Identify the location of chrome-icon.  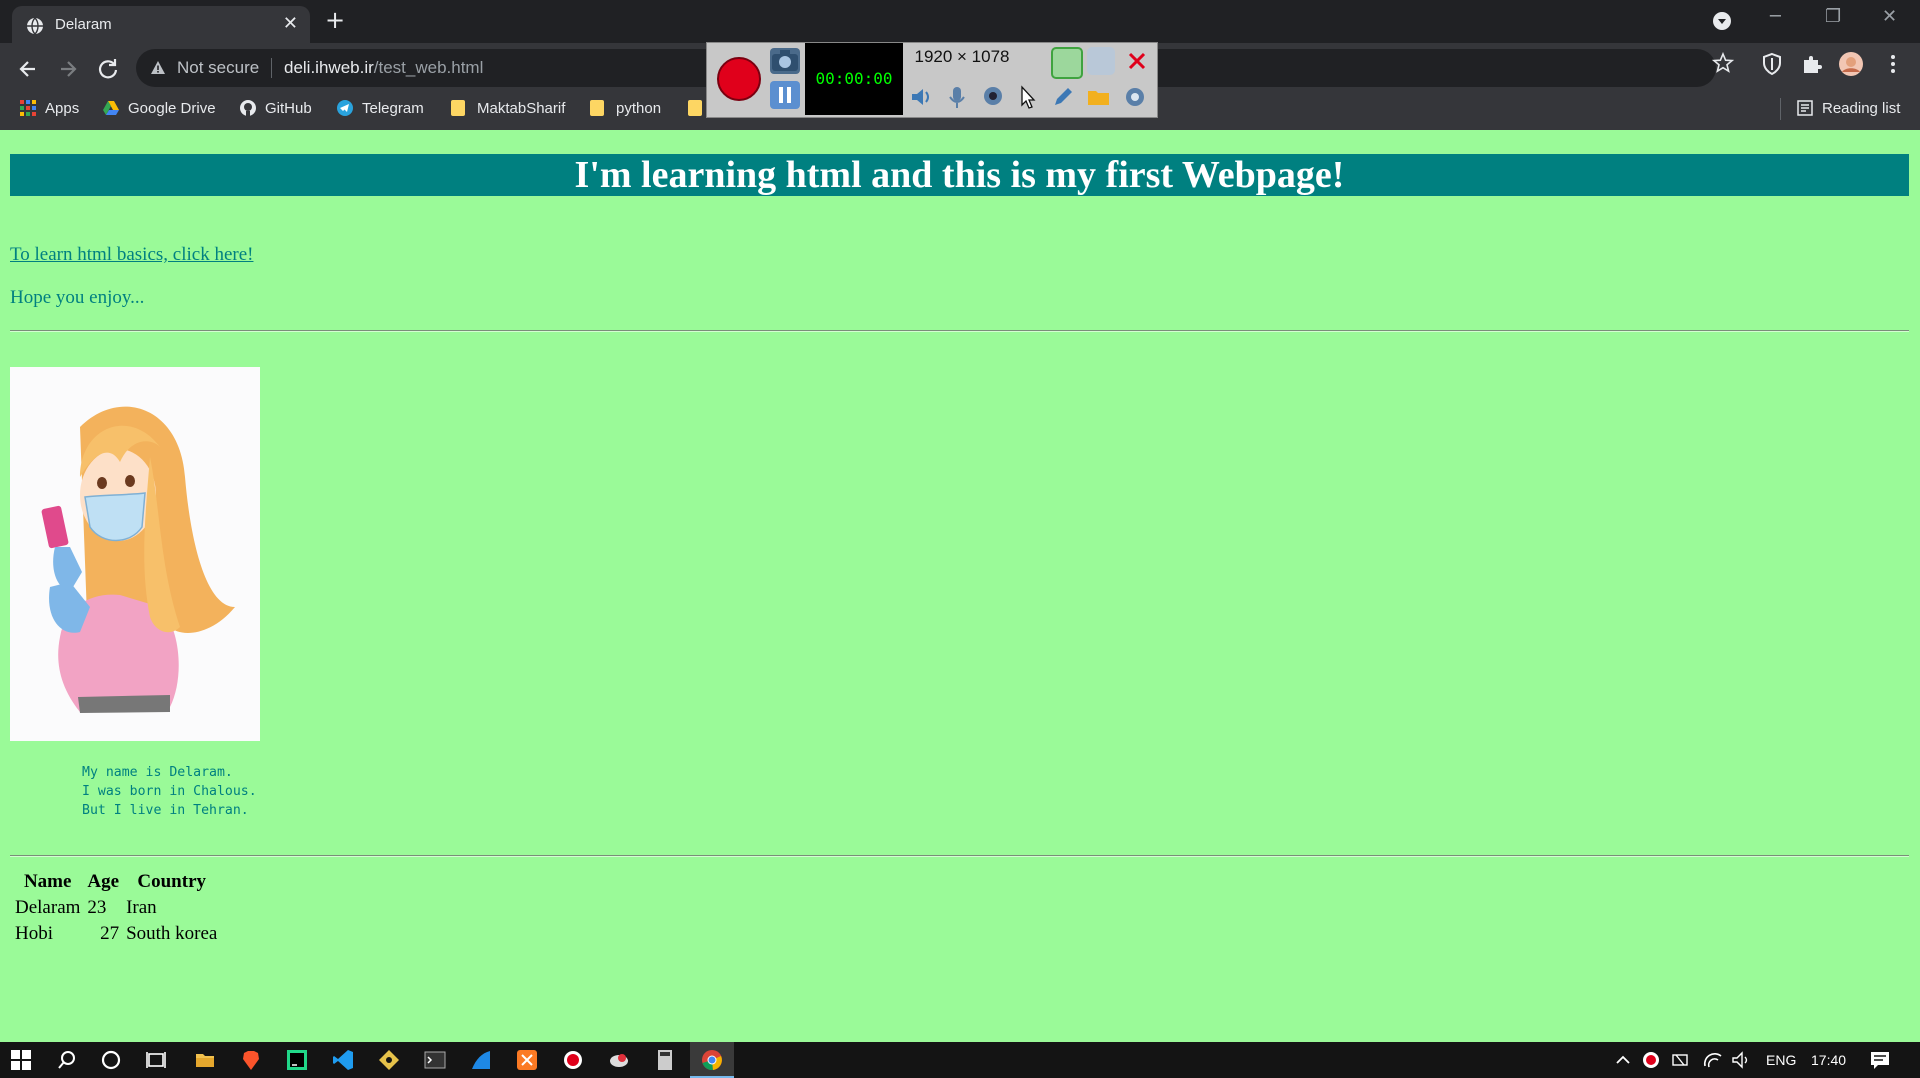
(712, 1060).